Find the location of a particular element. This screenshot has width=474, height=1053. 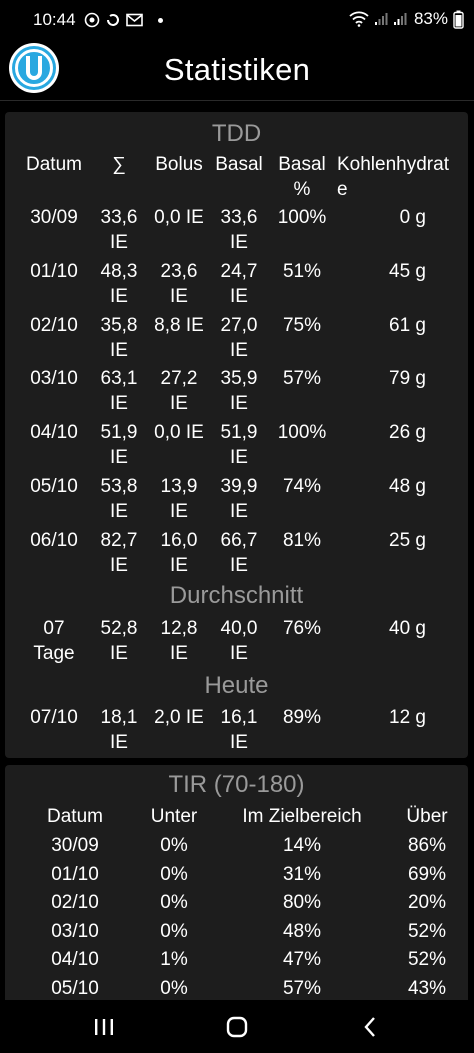

assistant-icon is located at coordinates (92, 20).